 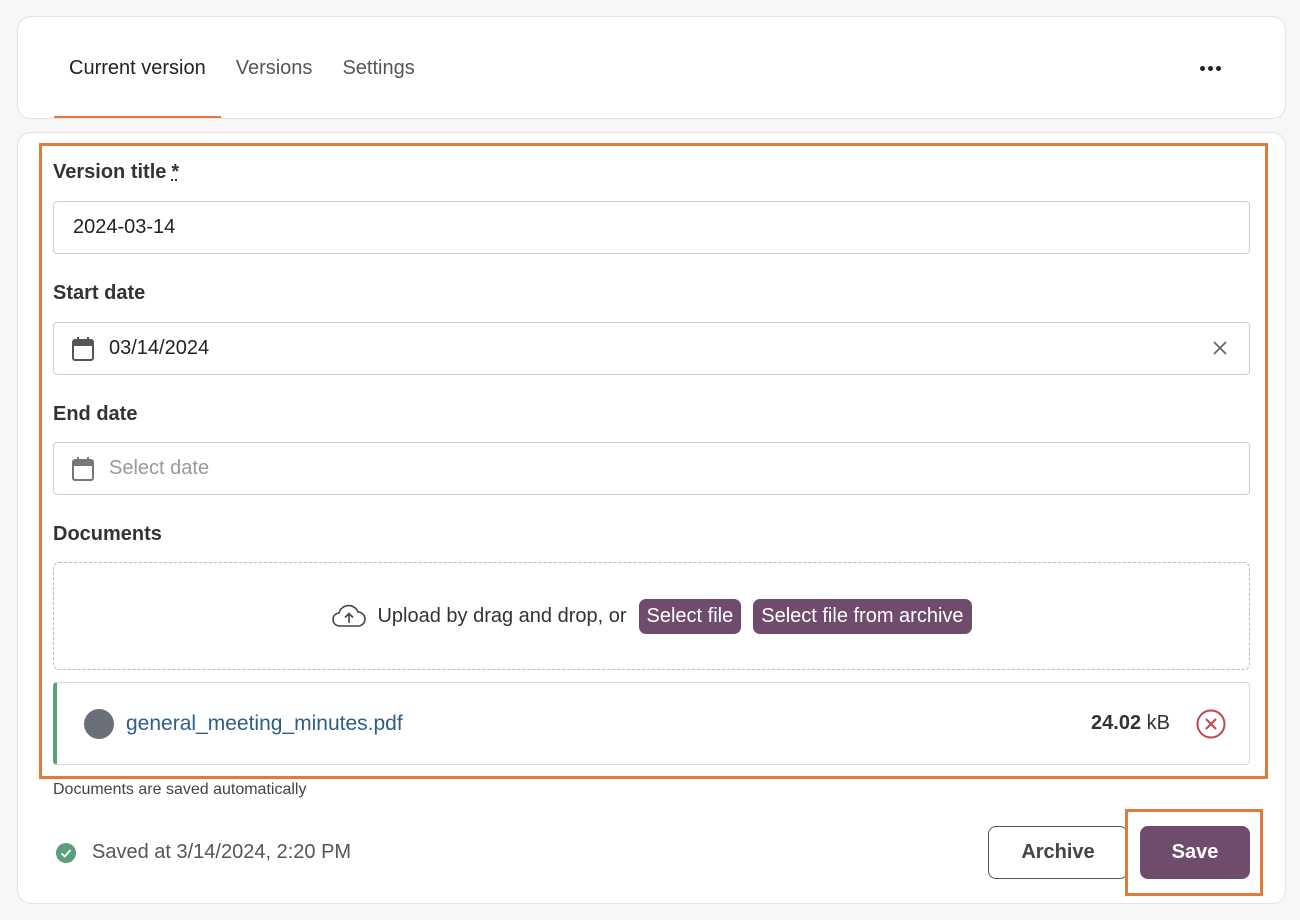 I want to click on clear-date-icon, so click(x=1220, y=348).